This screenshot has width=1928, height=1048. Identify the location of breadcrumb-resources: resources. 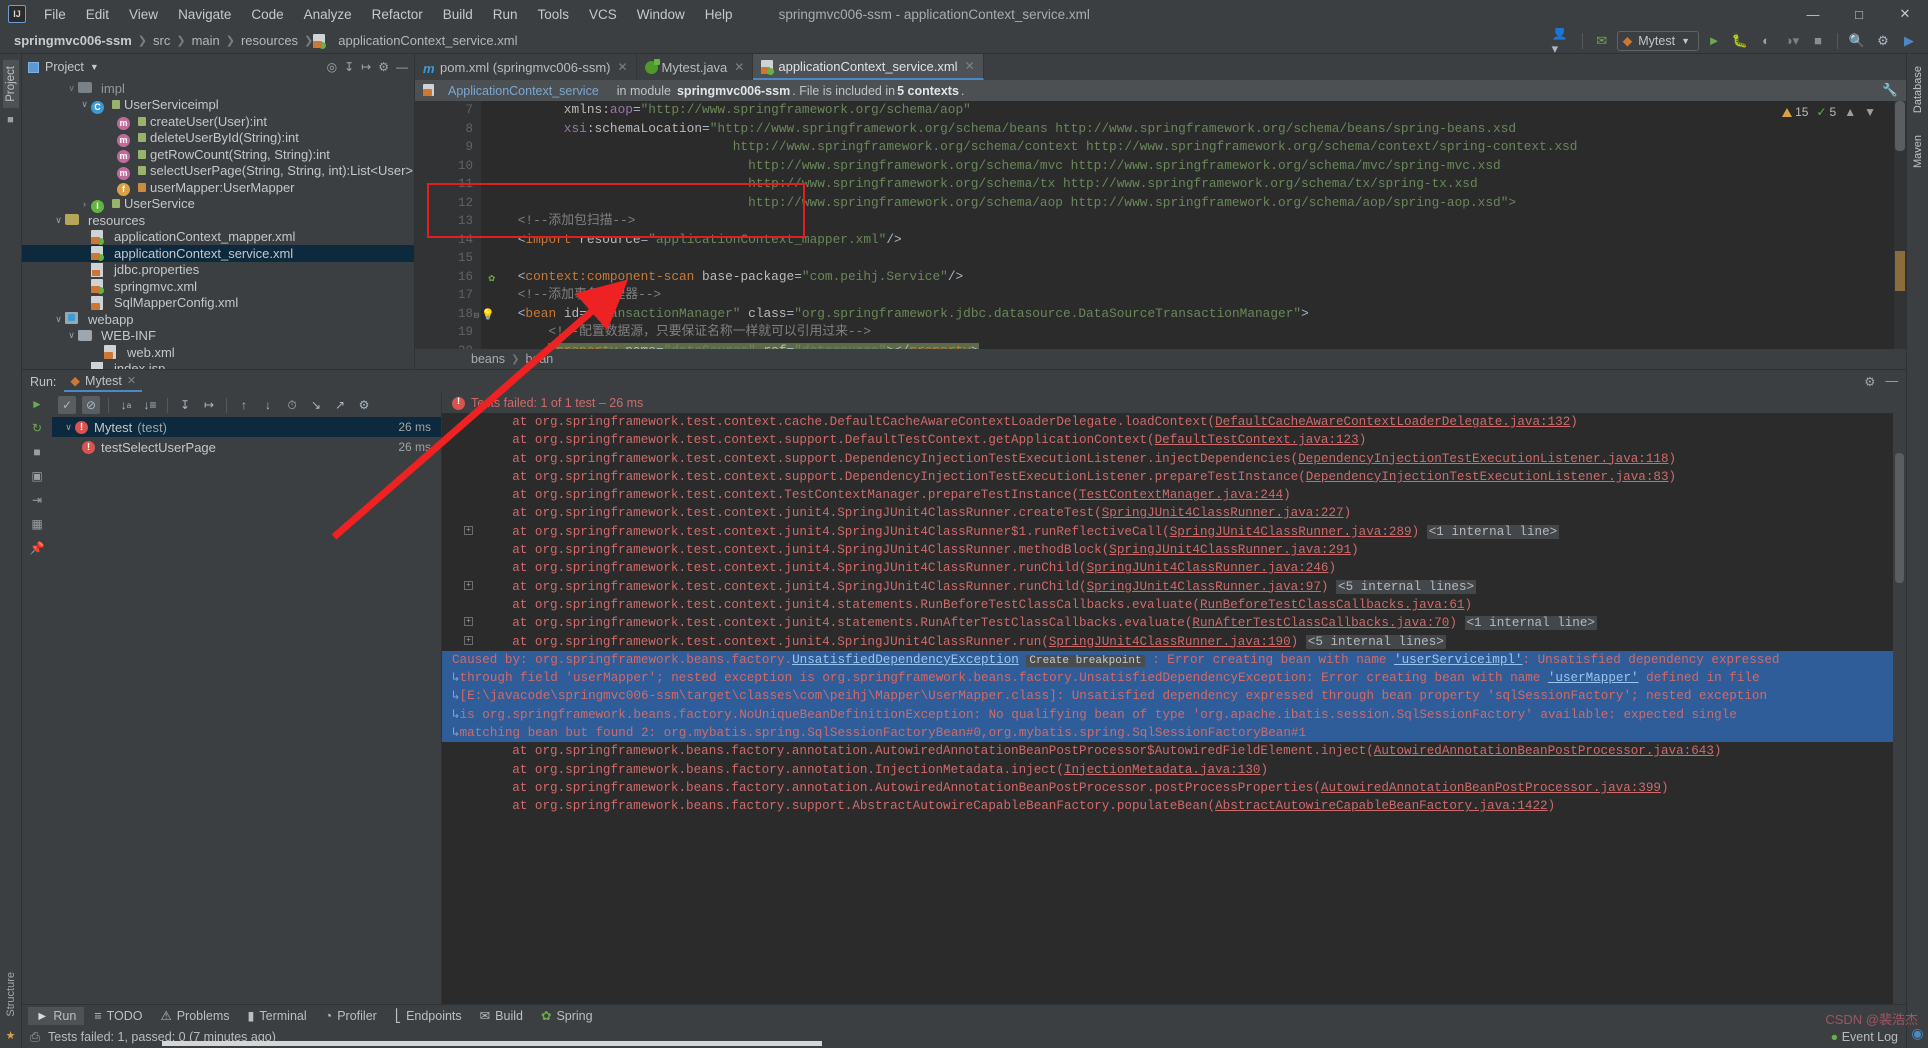
(269, 40).